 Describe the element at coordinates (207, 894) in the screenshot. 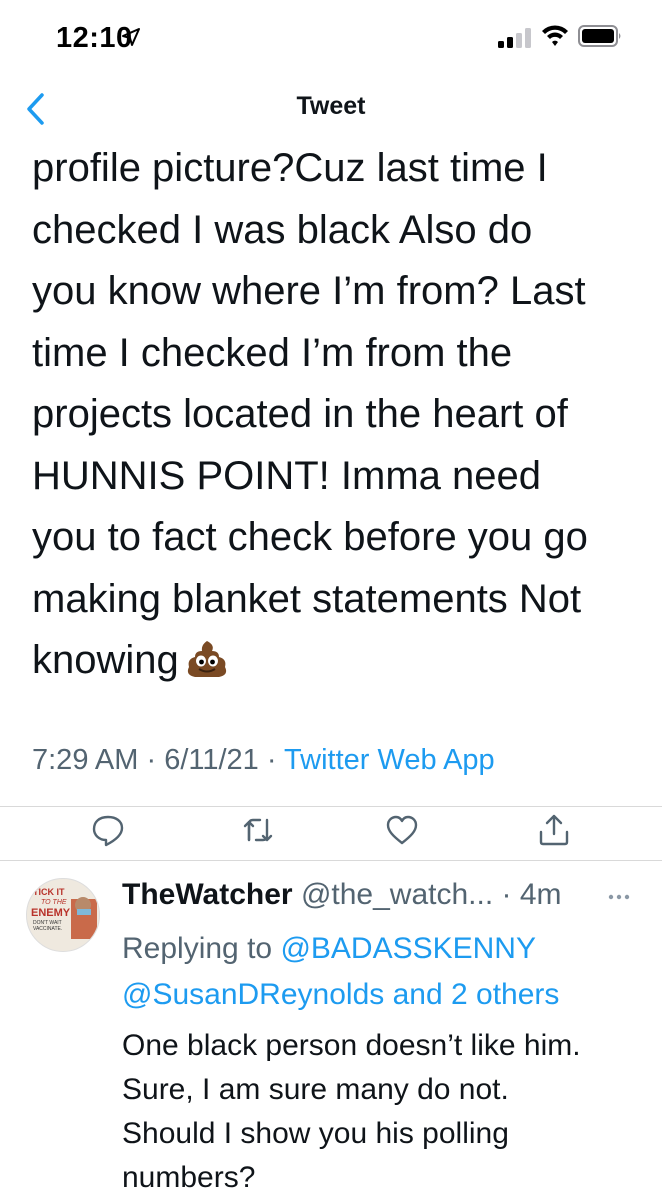

I see `reply-author-name: TheWatcher` at that location.